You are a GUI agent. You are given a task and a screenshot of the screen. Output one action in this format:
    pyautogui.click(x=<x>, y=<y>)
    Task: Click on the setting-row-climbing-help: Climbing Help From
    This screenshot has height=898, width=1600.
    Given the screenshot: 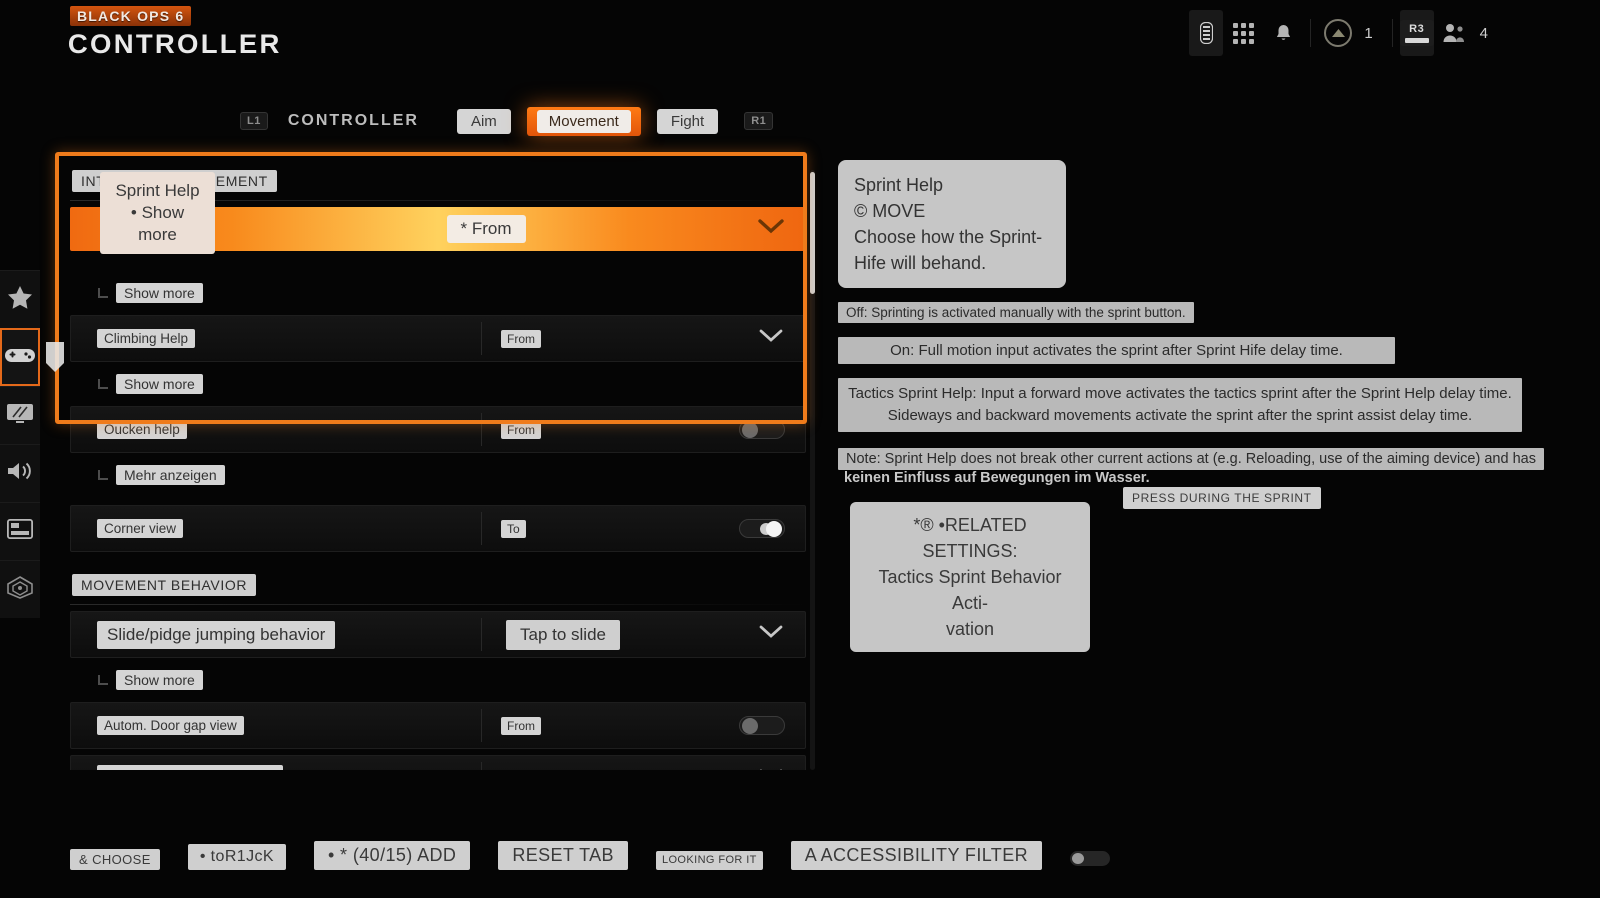 What is the action you would take?
    pyautogui.click(x=438, y=338)
    